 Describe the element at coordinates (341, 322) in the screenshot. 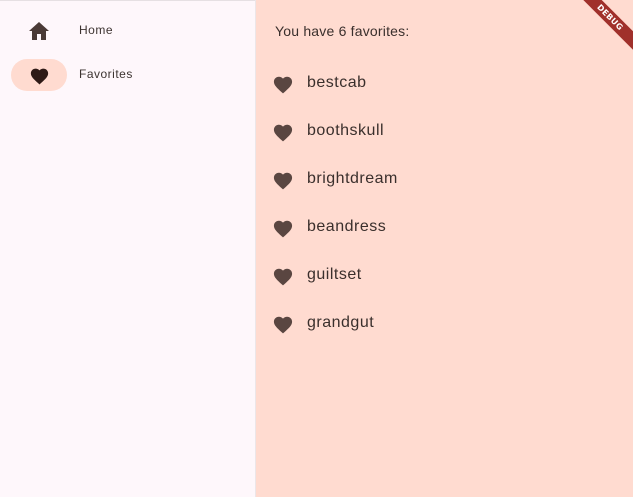

I see `favorite-word: grandgut` at that location.